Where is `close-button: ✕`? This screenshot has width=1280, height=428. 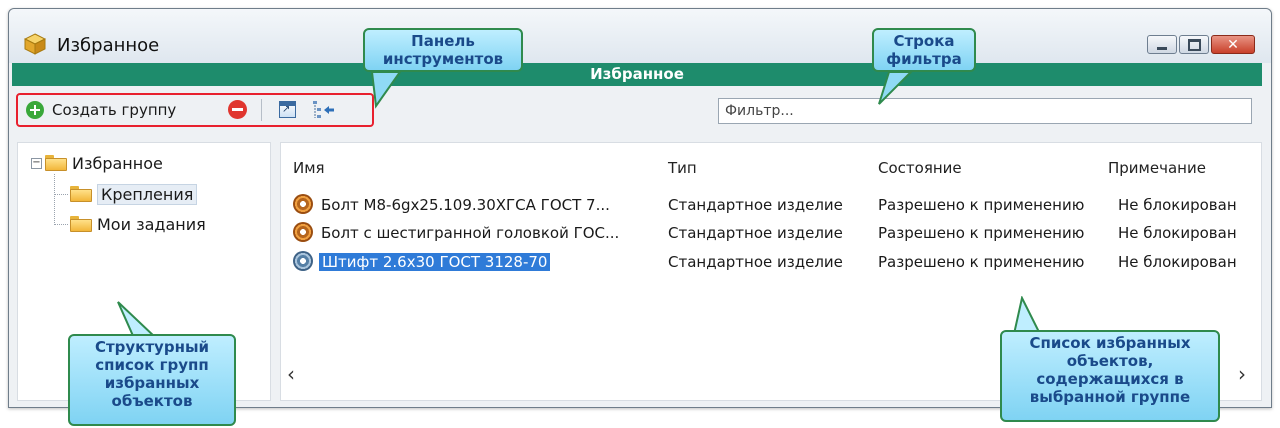
close-button: ✕ is located at coordinates (1233, 44).